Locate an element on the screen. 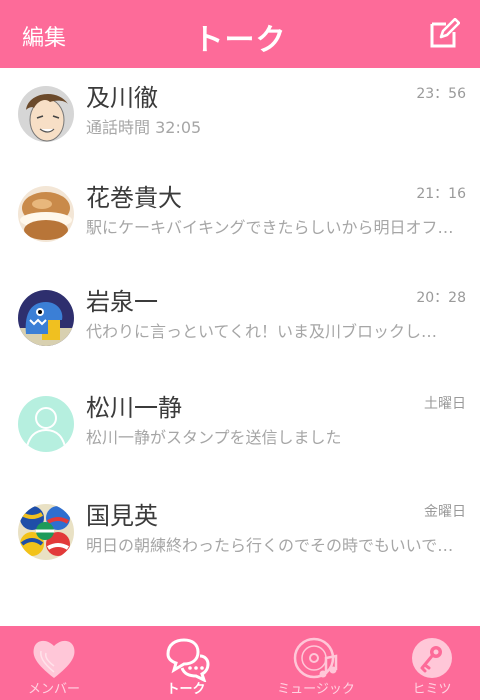  header-bar: 編集 トーク is located at coordinates (240, 34).